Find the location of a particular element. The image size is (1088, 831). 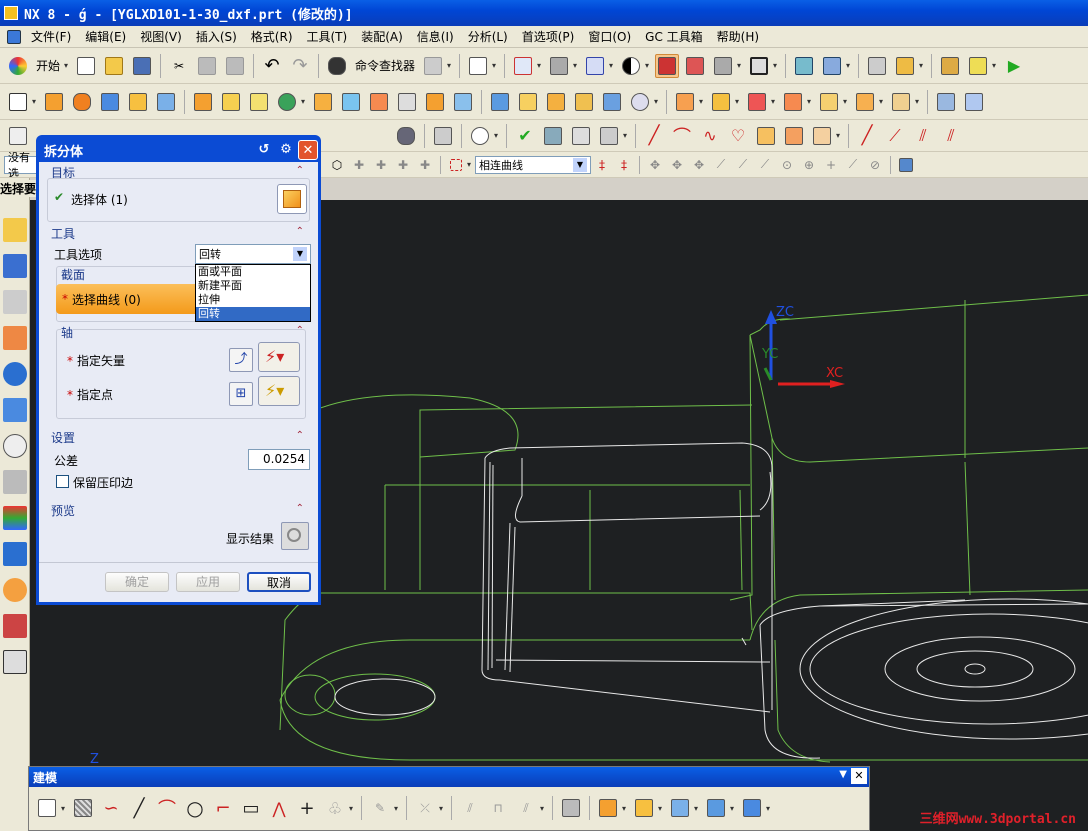

snap-point-11-icon: ⊘ is located at coordinates (875, 165).